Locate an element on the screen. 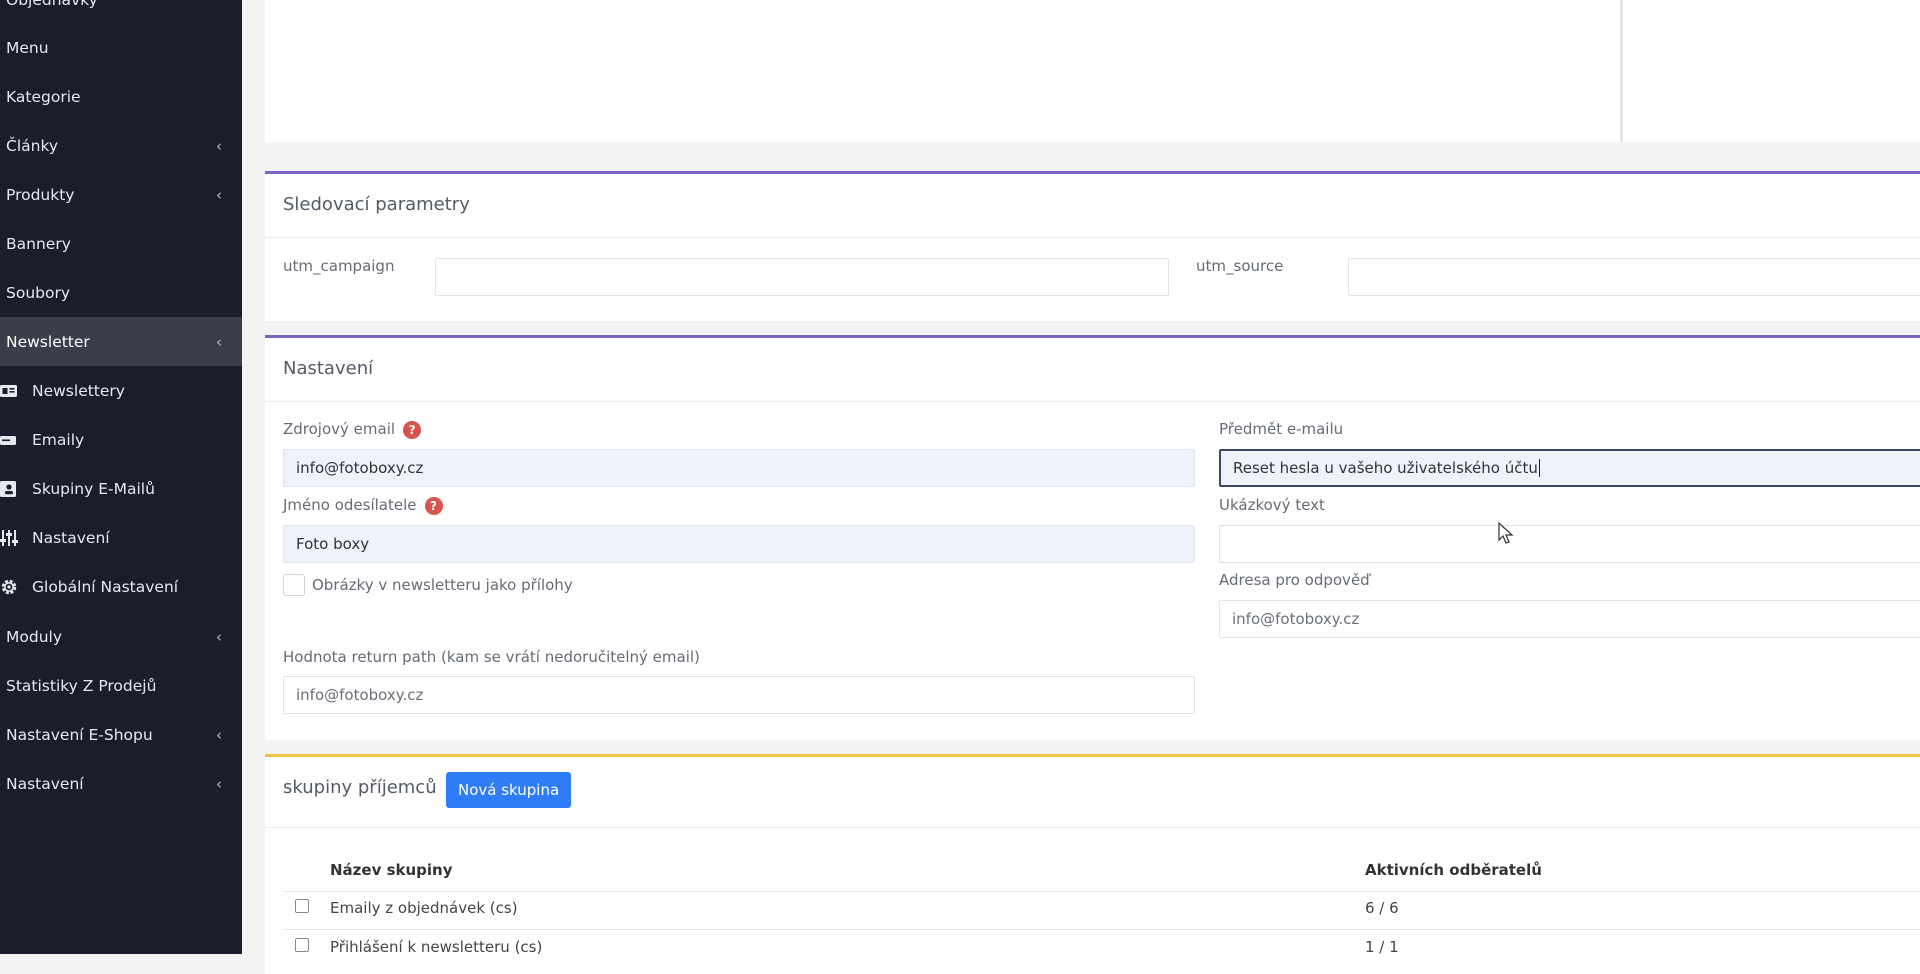  utm-source-label: utm_source is located at coordinates (1240, 266).